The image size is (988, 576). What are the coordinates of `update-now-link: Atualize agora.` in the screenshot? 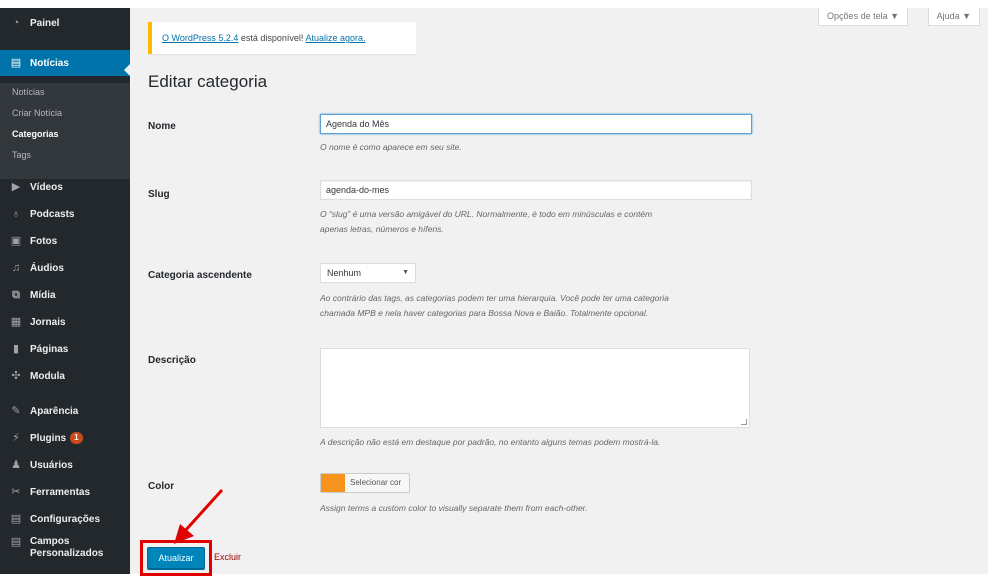 It's located at (335, 38).